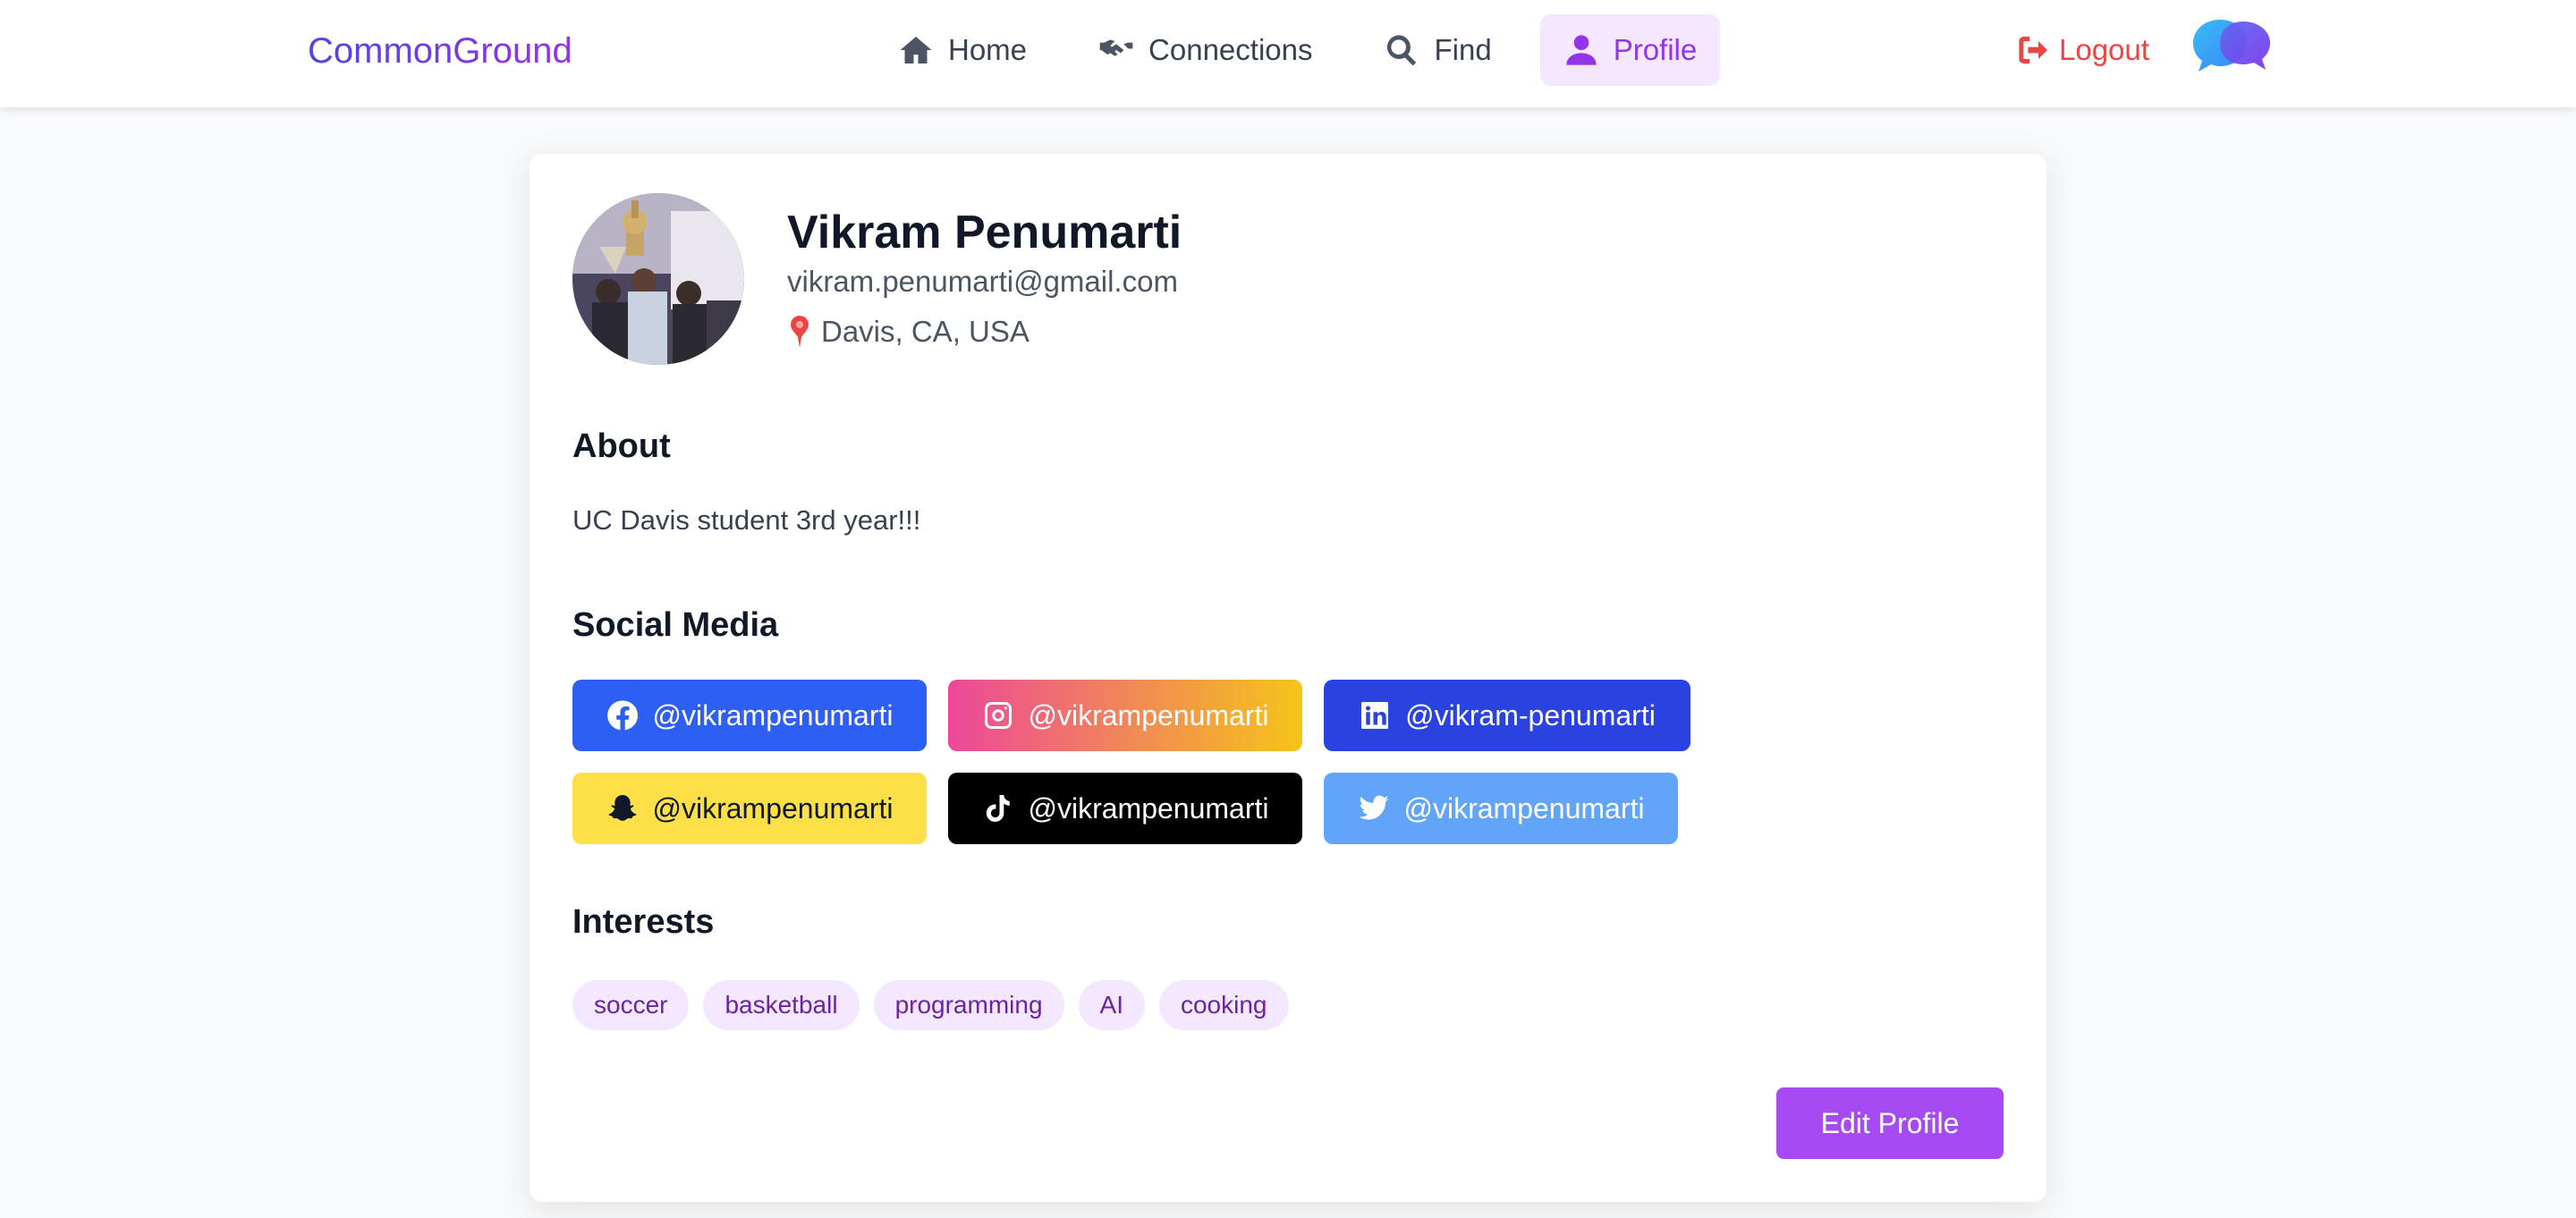  I want to click on linkedin-icon, so click(1375, 715).